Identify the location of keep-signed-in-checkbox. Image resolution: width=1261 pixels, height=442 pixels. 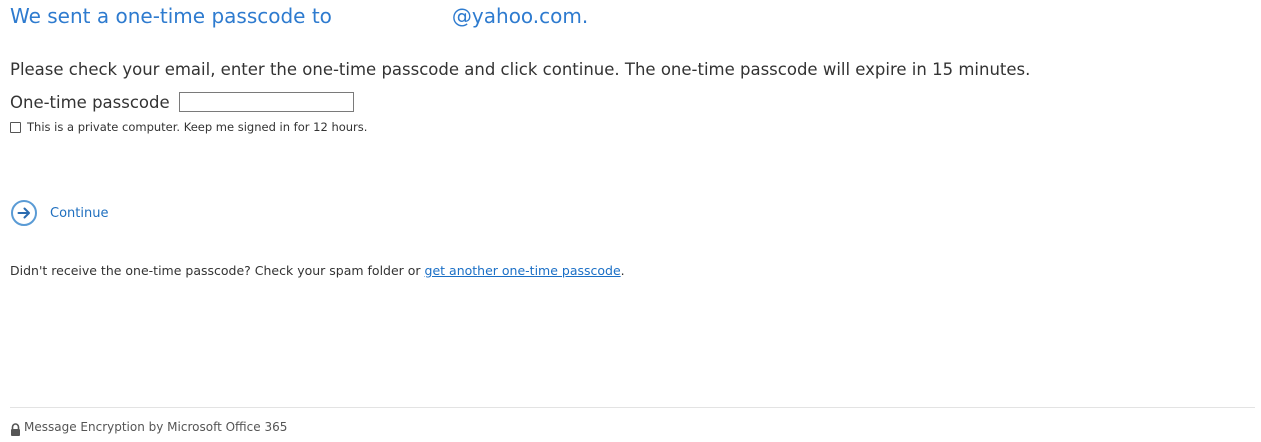
(15, 127).